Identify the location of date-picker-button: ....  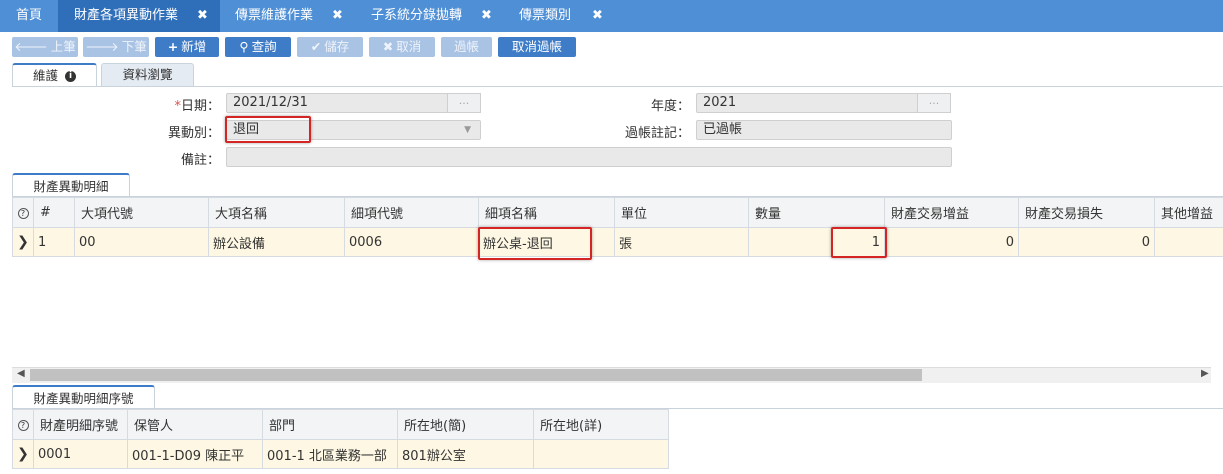
(464, 103).